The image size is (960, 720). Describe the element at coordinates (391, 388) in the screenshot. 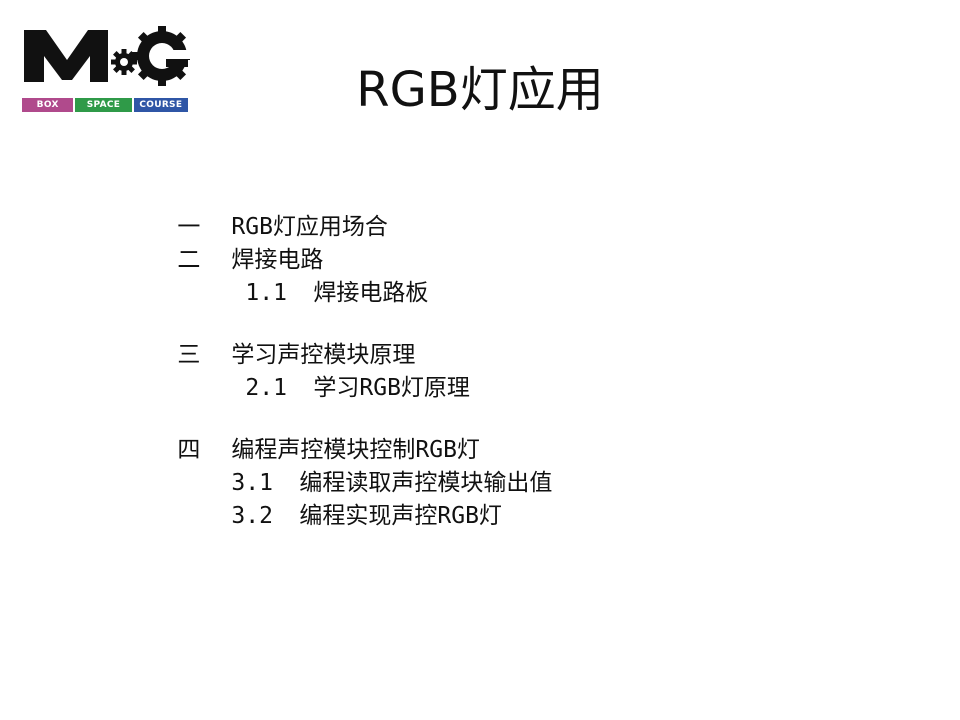

I see `outline-item-text: 学习RGB灯原理` at that location.